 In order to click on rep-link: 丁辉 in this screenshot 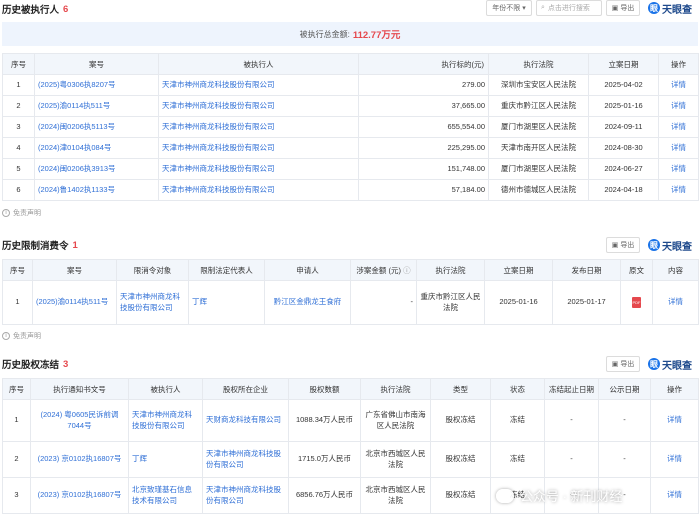, I will do `click(226, 302)`.